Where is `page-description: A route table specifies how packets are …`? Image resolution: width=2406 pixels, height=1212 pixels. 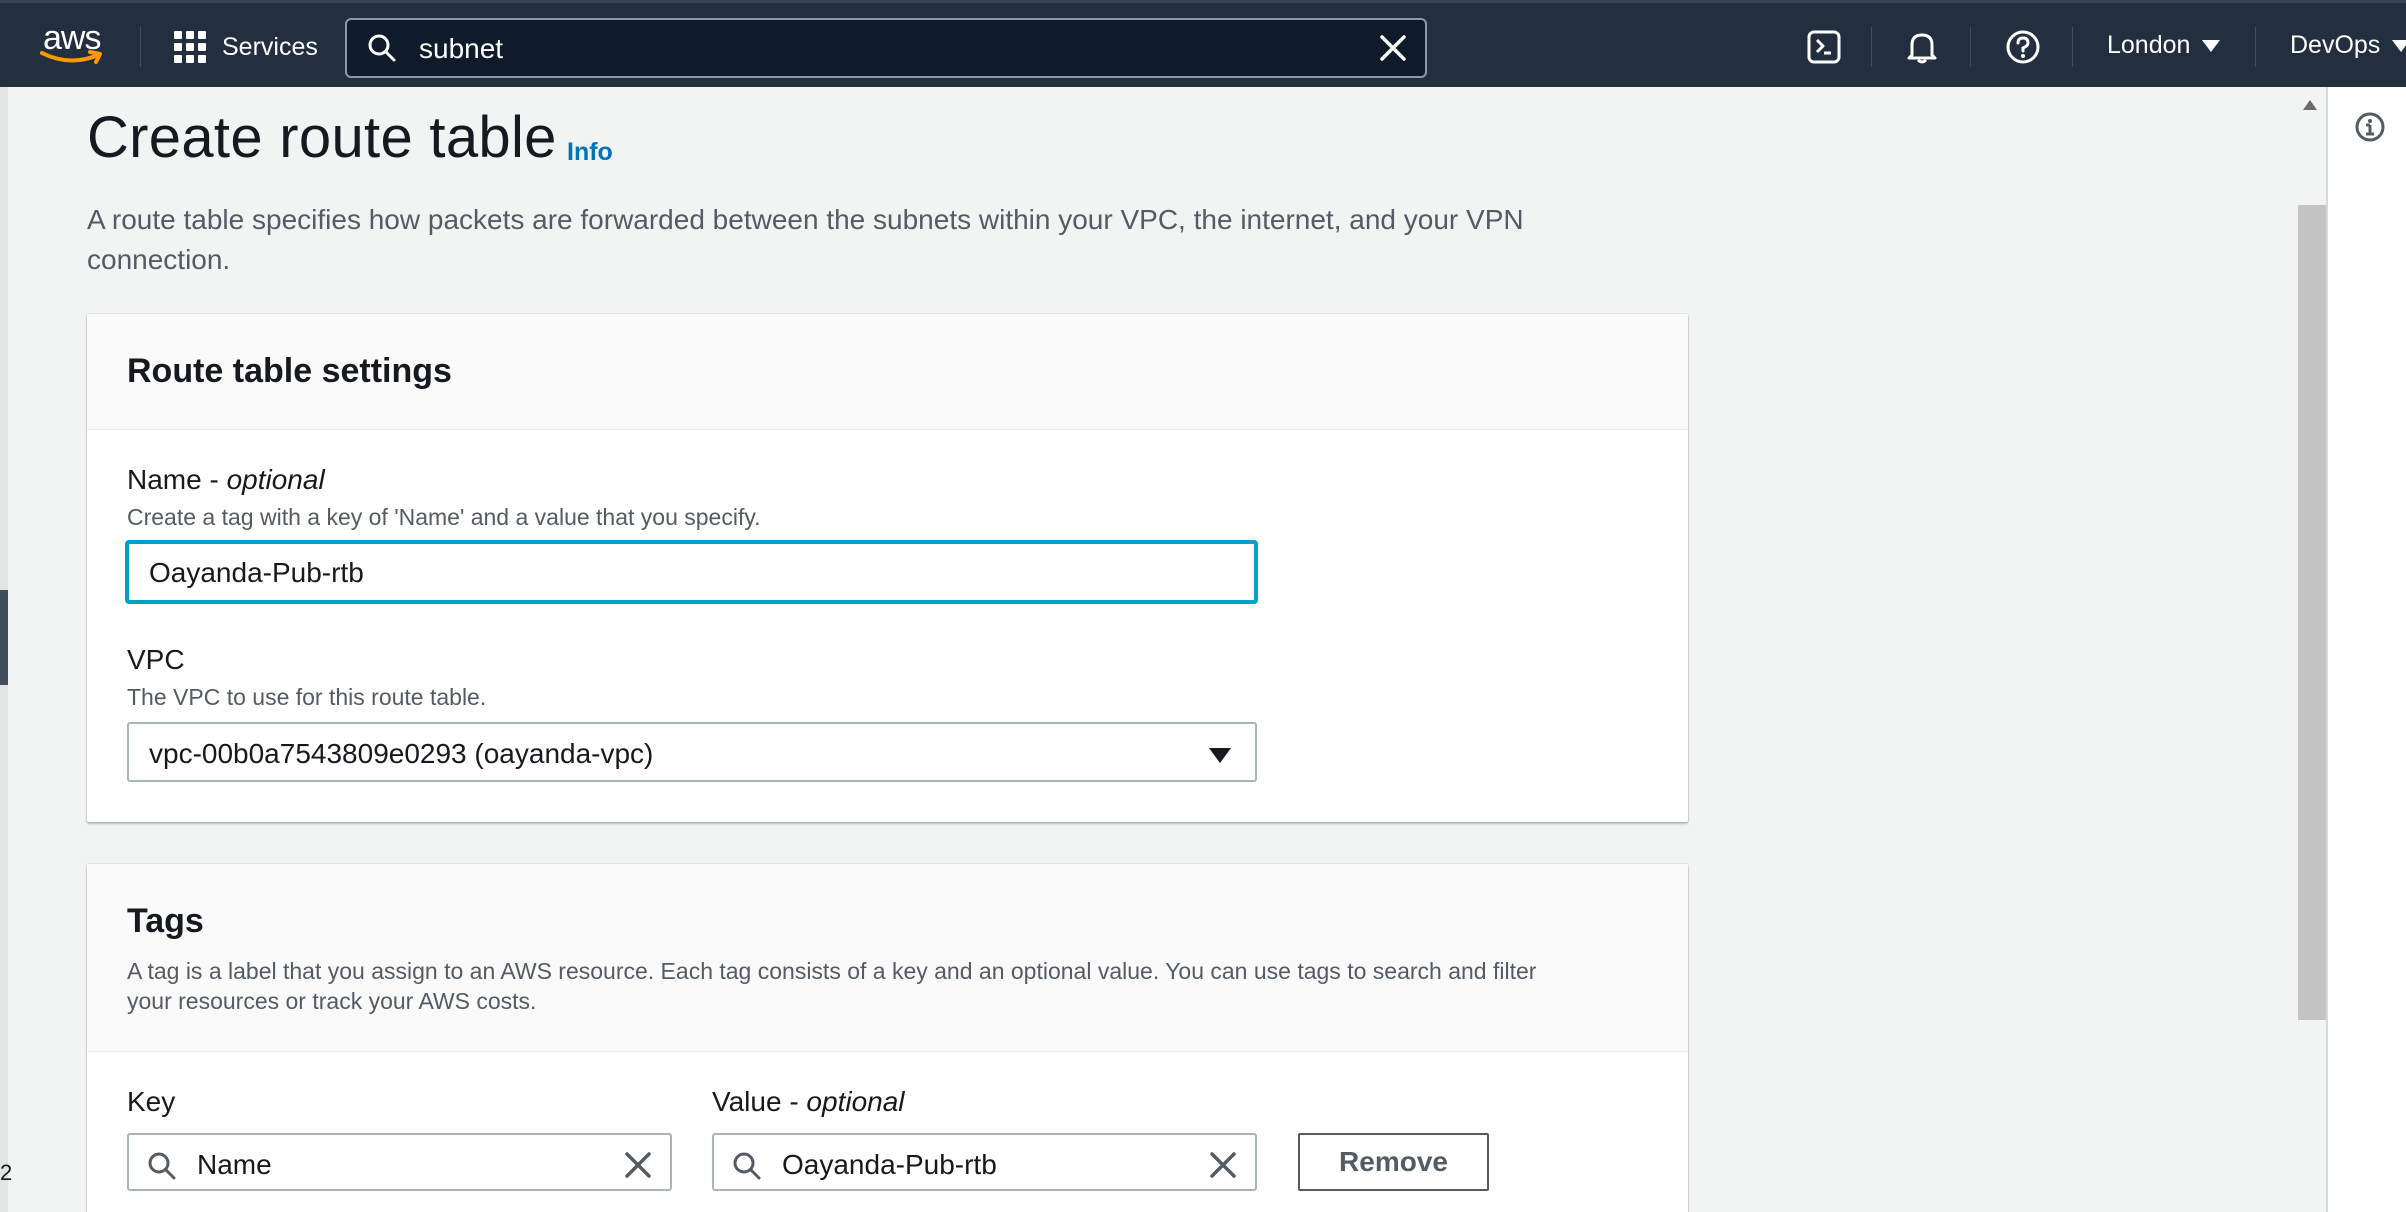 page-description: A route table specifies how packets are … is located at coordinates (805, 239).